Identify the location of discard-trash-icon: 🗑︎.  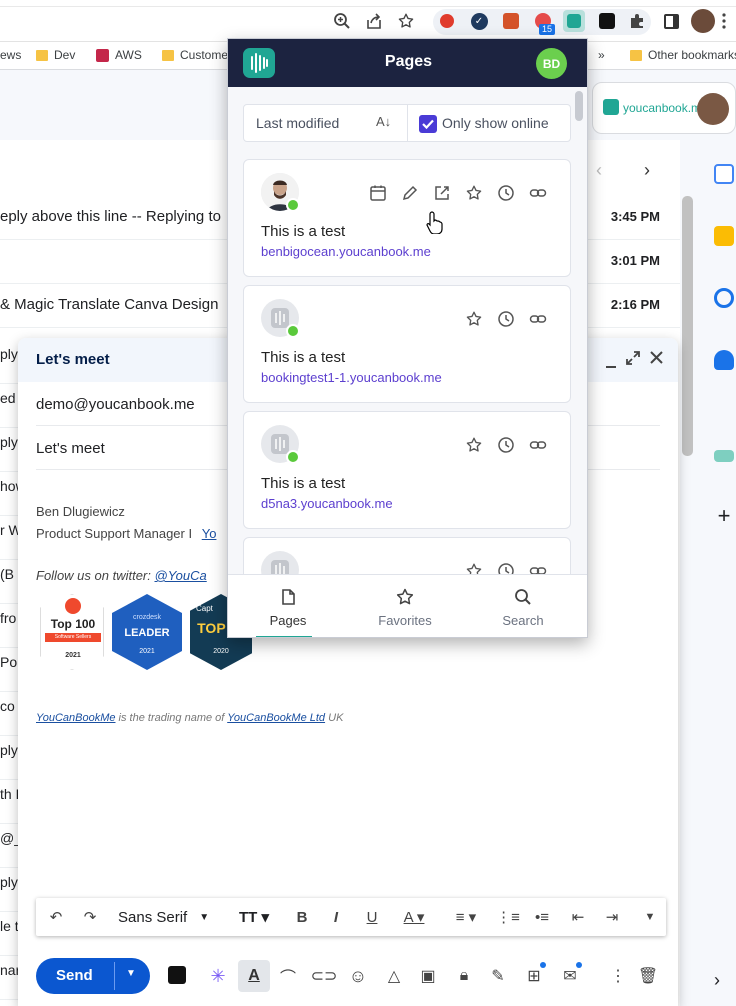
(648, 976).